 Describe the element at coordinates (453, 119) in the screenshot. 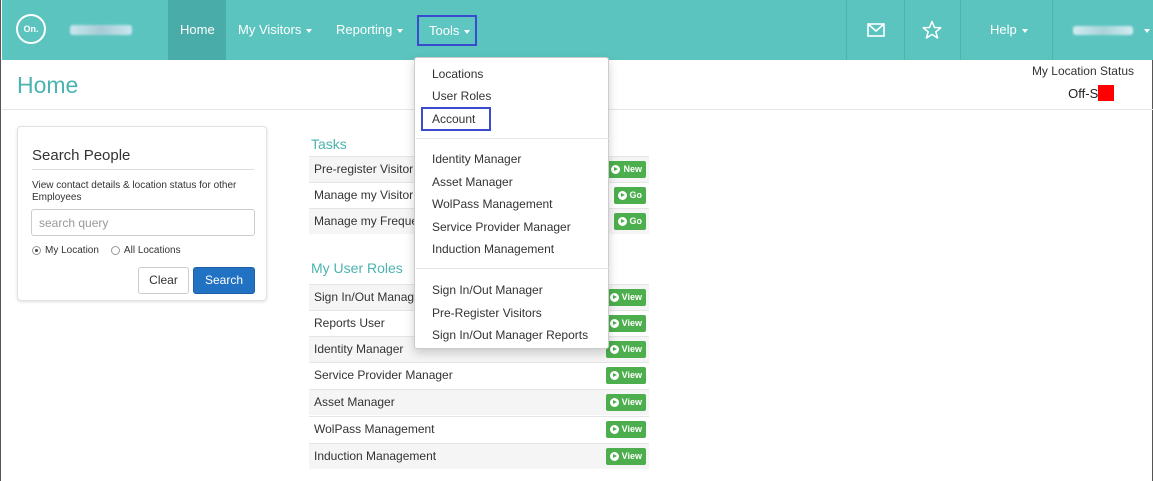

I see `menu-item-account: Account` at that location.